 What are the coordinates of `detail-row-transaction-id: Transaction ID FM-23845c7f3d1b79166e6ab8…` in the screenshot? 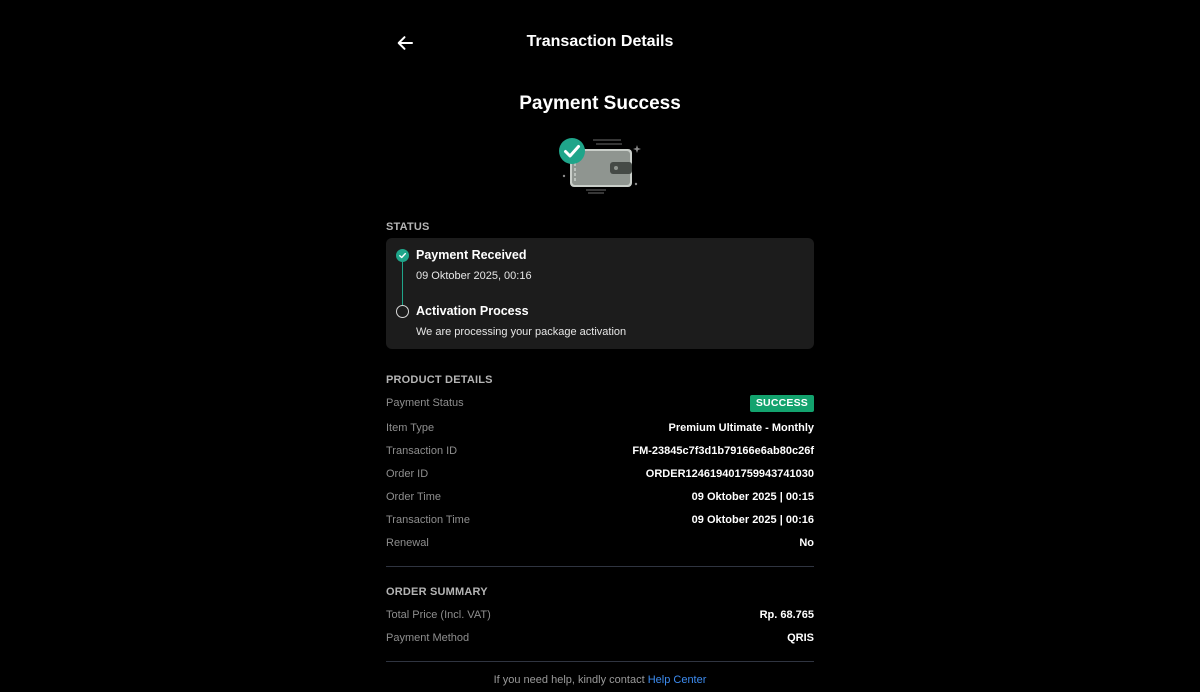 It's located at (600, 453).